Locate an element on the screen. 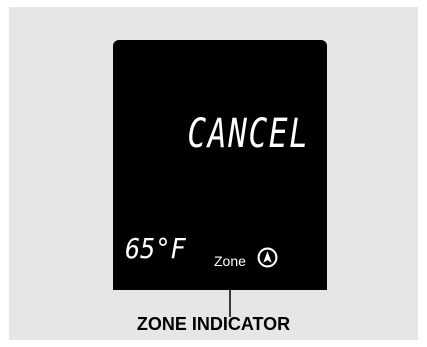  zone-indicator-caption: ZONE INDICATOR is located at coordinates (213, 324).